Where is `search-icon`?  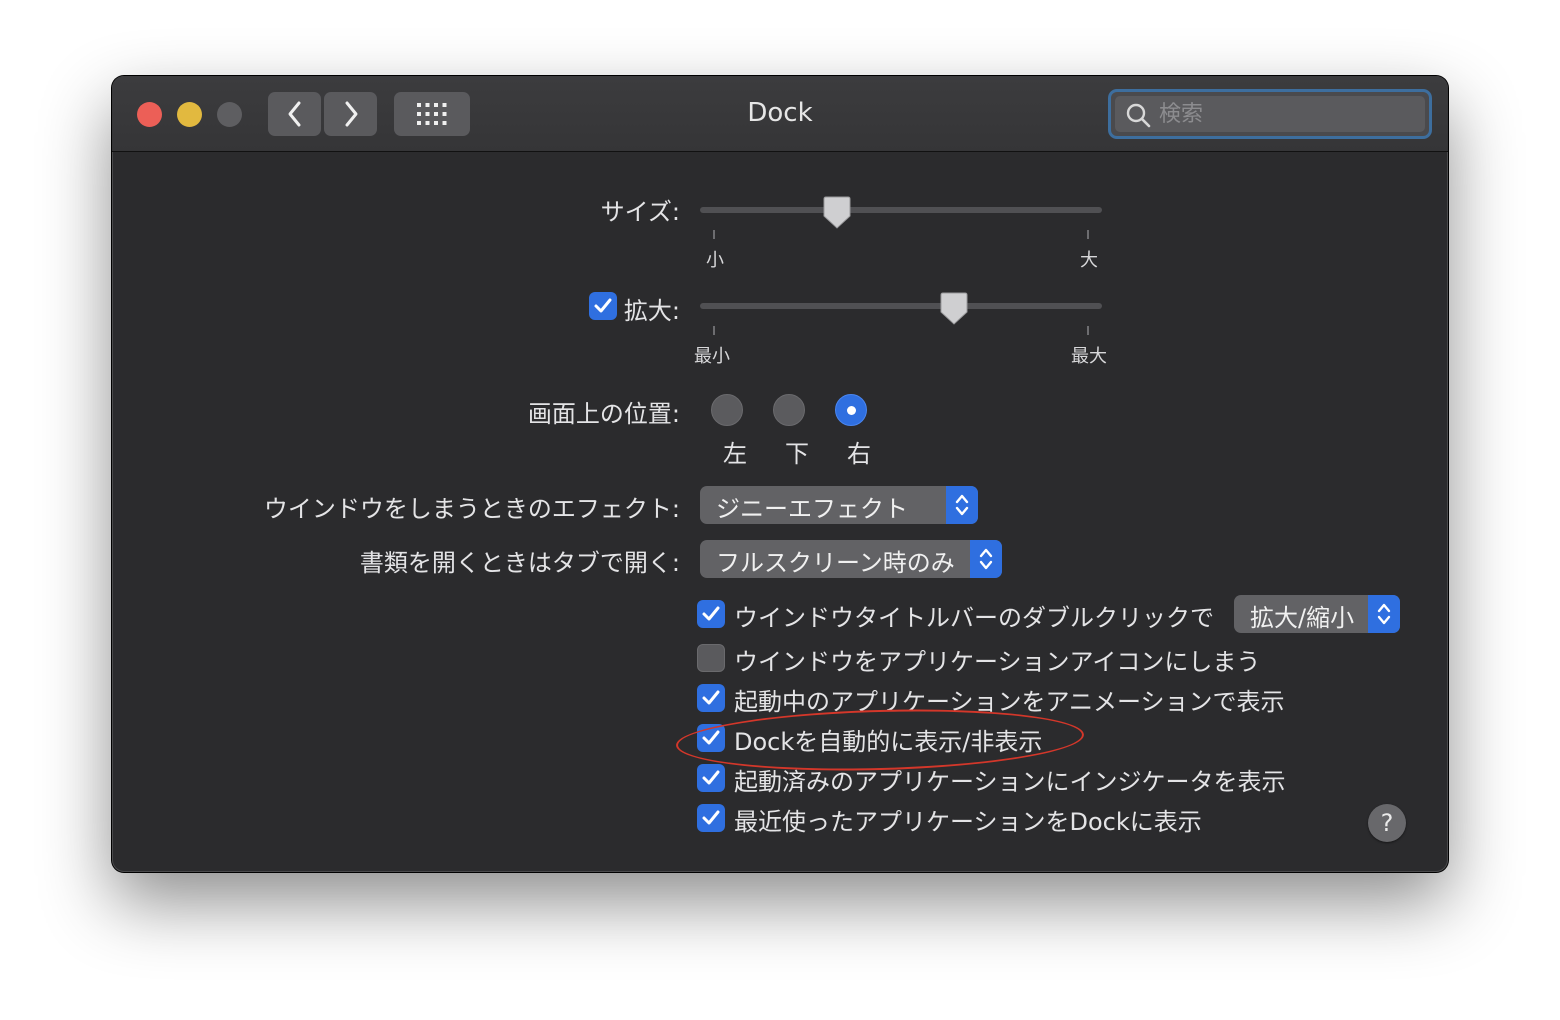 search-icon is located at coordinates (1138, 115).